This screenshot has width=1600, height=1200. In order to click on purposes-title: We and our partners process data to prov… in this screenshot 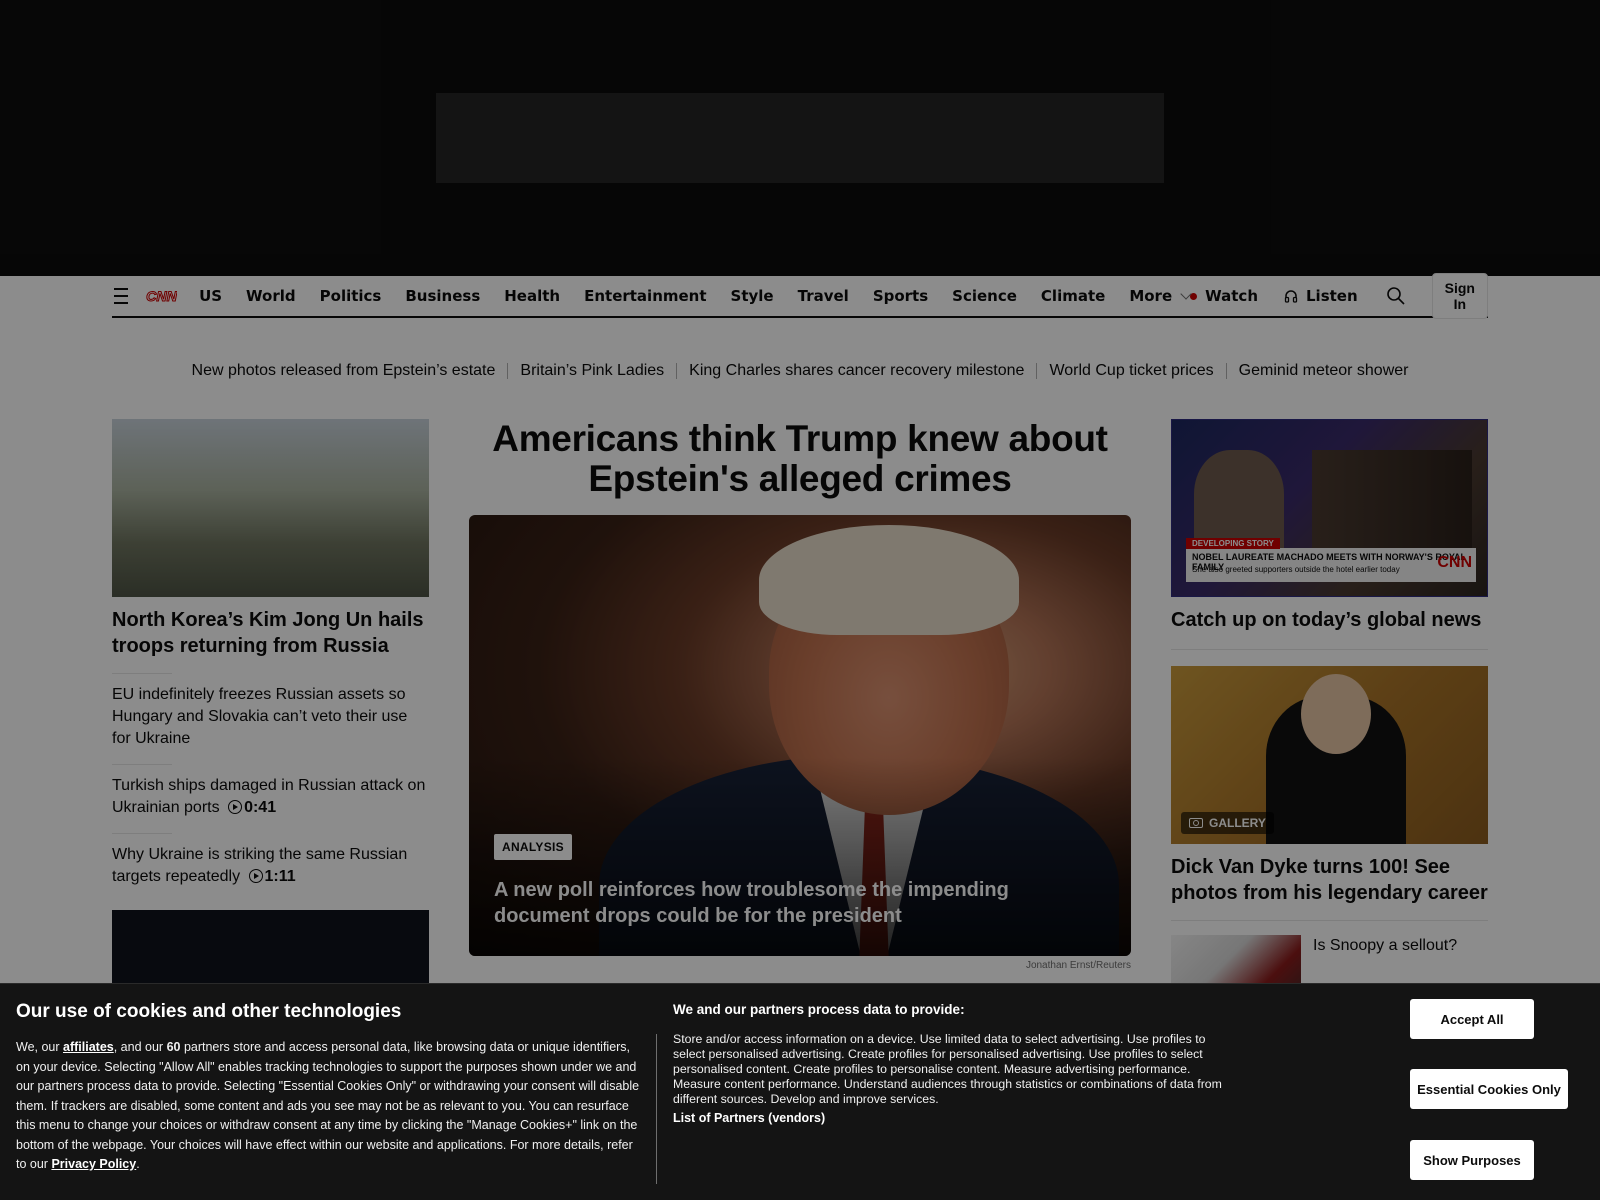, I will do `click(819, 1009)`.